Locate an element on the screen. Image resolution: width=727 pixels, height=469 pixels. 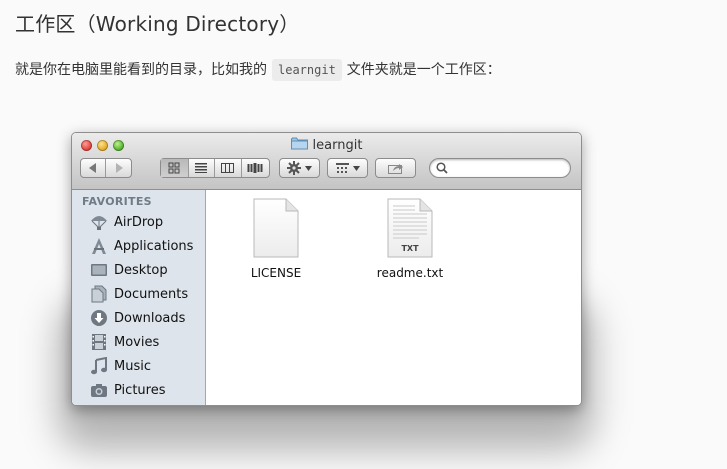
file-name: LICENSE is located at coordinates (276, 273).